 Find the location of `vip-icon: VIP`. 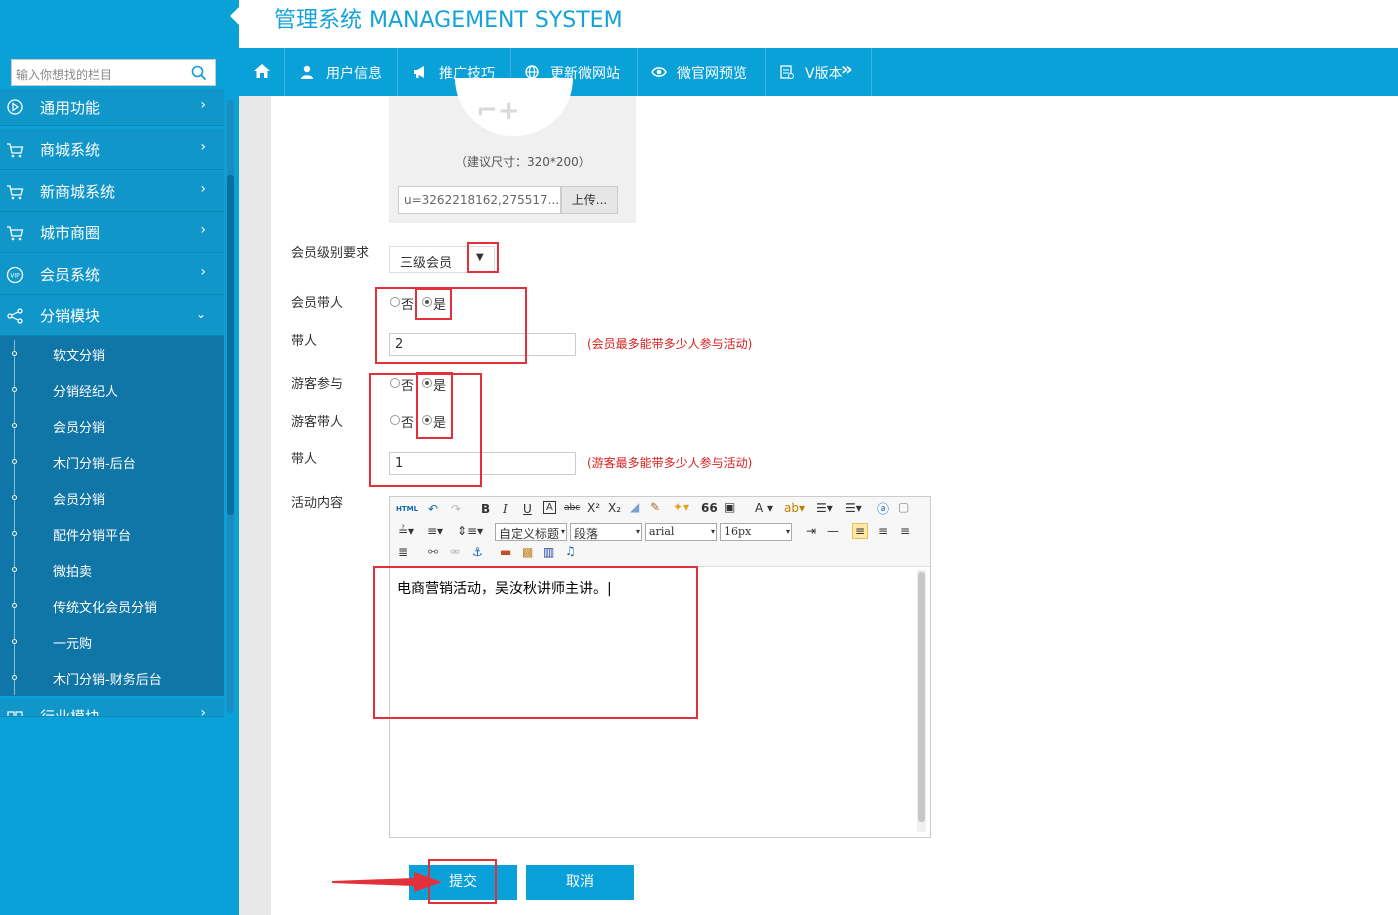

vip-icon: VIP is located at coordinates (15, 275).